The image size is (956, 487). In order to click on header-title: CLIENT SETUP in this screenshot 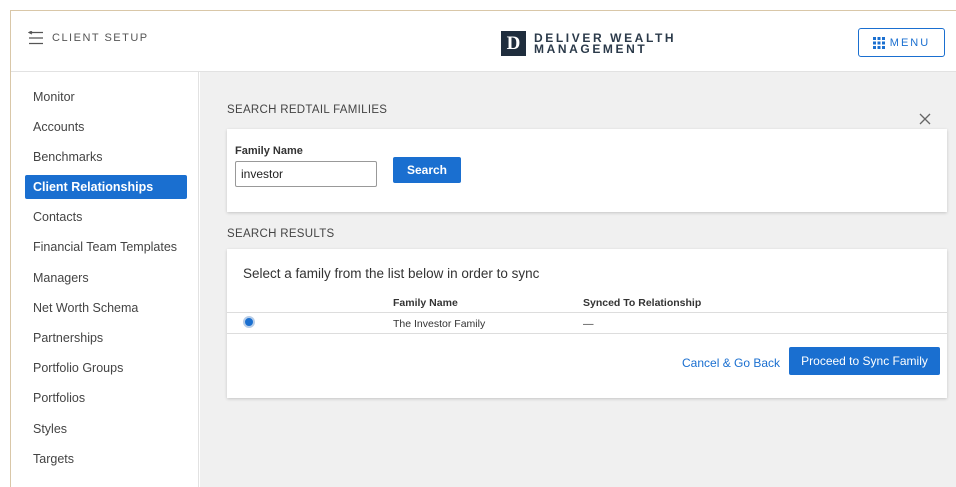, I will do `click(100, 38)`.